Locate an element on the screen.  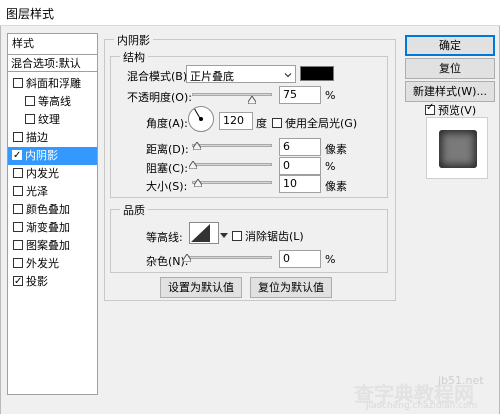
style-item-satin: 光泽 is located at coordinates (52, 192).